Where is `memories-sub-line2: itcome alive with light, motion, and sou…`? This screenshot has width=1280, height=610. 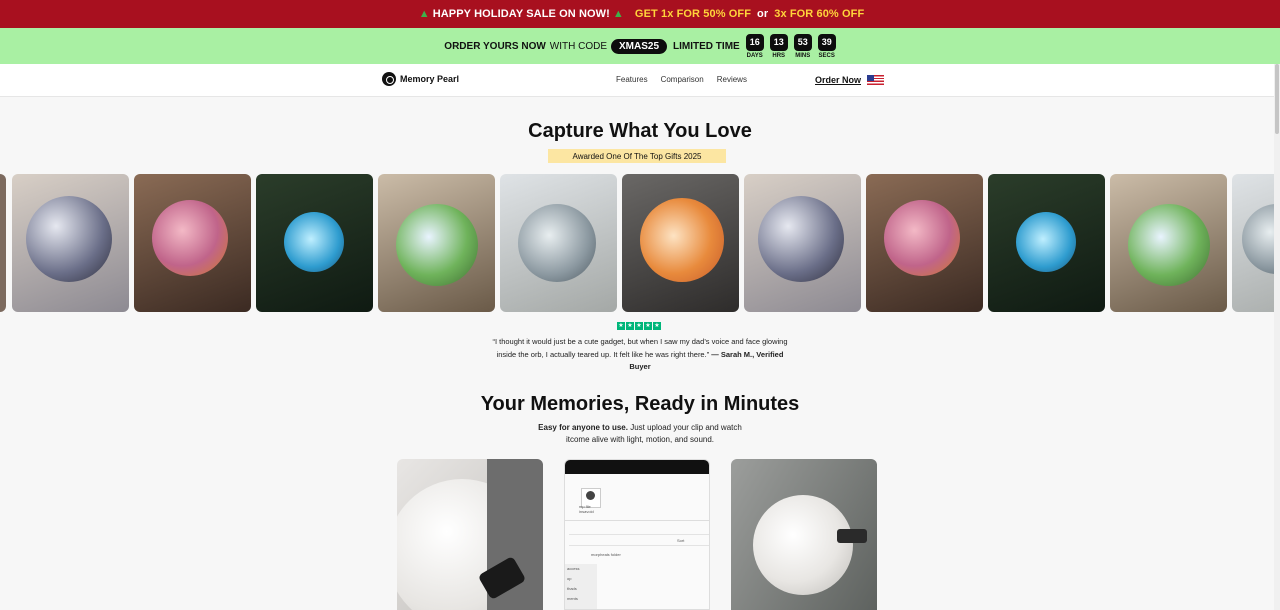
memories-sub-line2: itcome alive with light, motion, and sou… is located at coordinates (640, 439).